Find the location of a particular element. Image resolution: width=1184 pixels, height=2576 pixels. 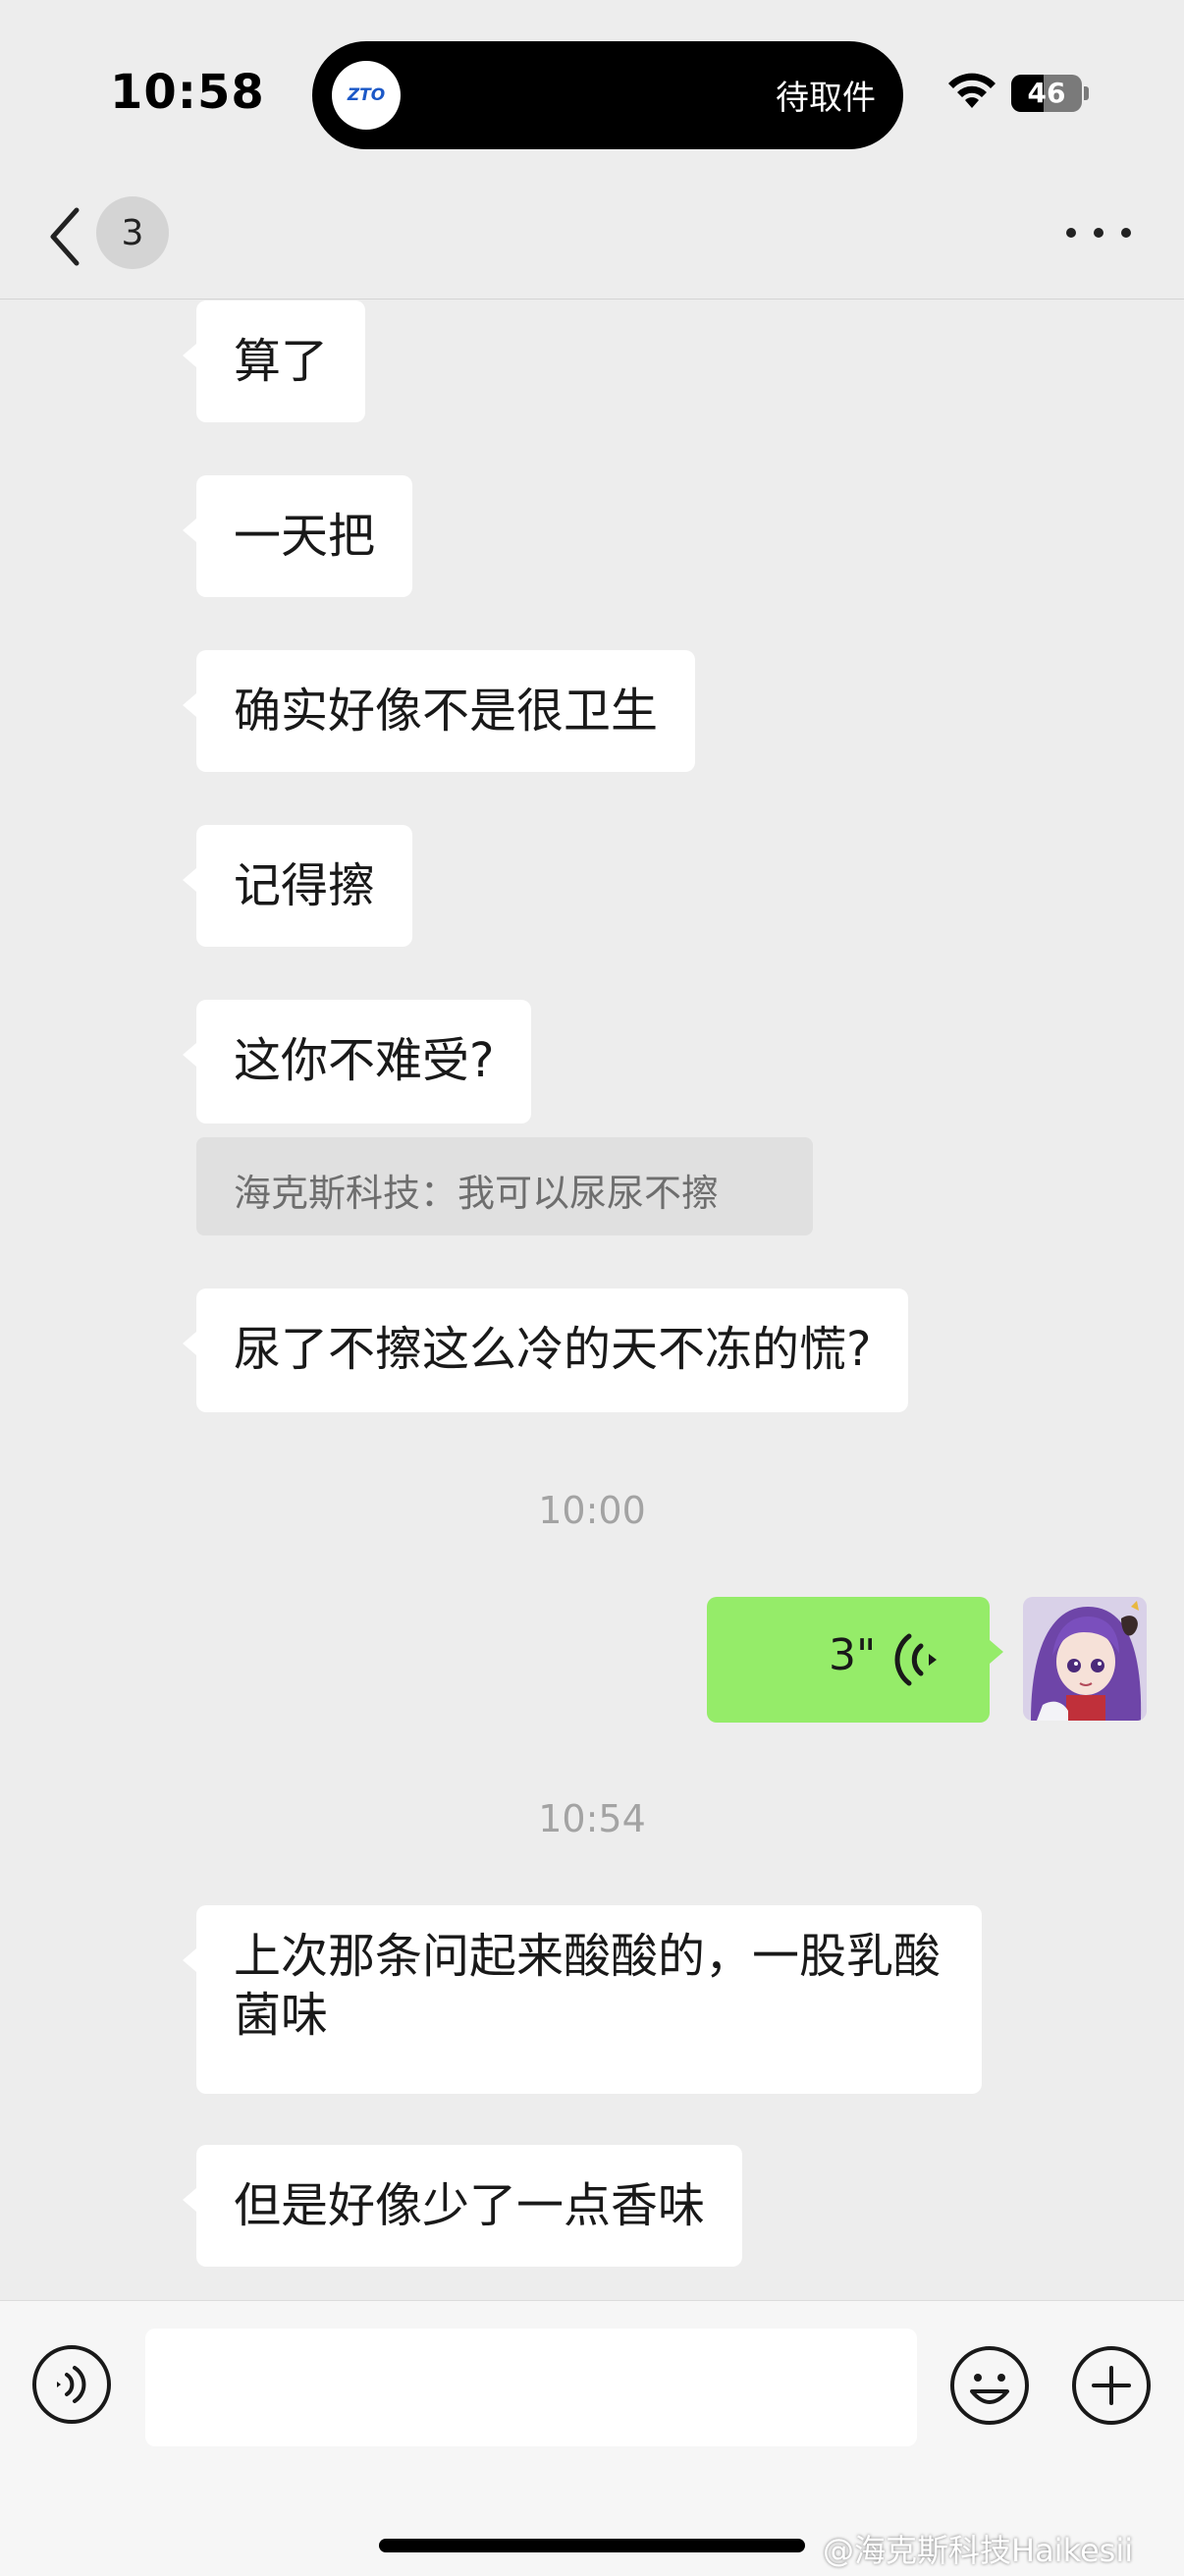

message-bubble: 上次那条问起来酸酸的，一股乳酸菌味 is located at coordinates (582, 2000).